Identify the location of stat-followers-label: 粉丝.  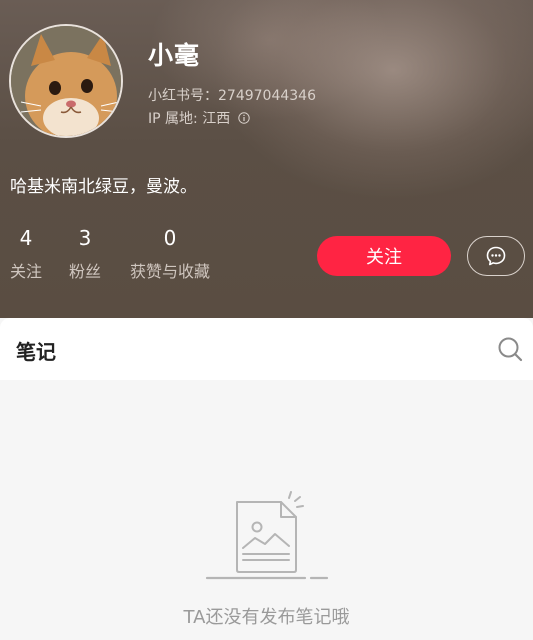
(84, 271).